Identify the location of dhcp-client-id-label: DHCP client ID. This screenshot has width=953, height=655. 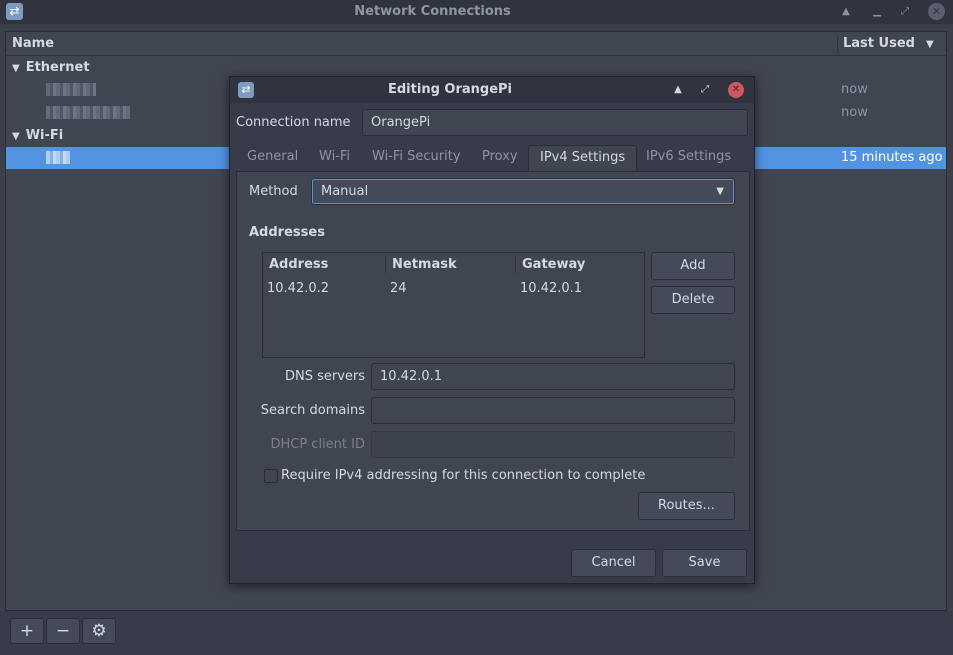
(317, 444).